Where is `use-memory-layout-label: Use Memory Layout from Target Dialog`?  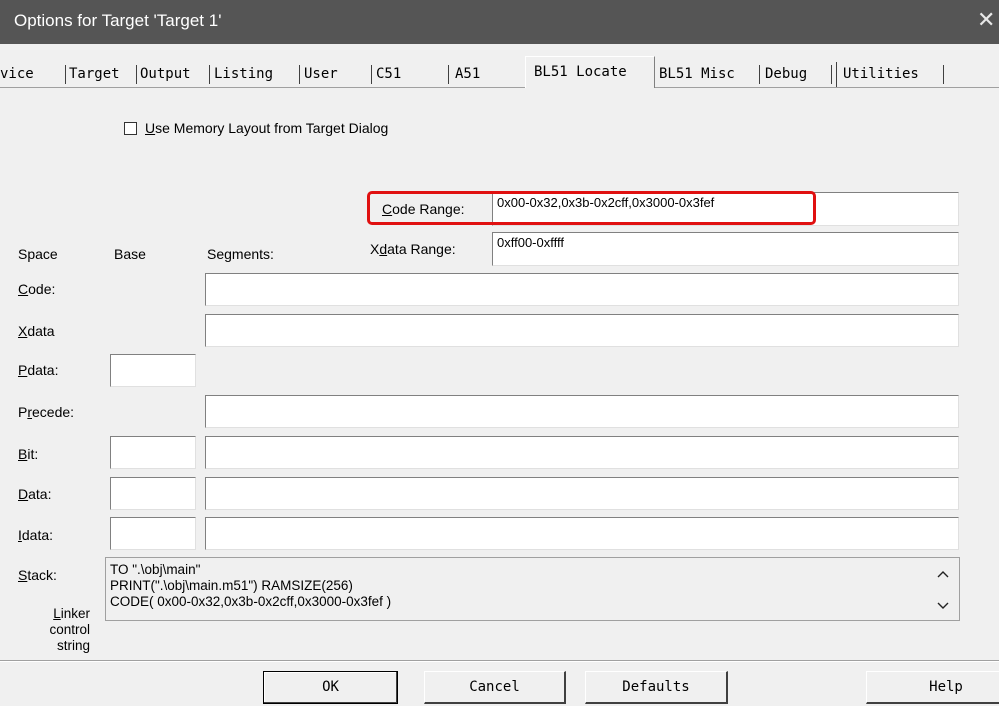
use-memory-layout-label: Use Memory Layout from Target Dialog is located at coordinates (267, 128).